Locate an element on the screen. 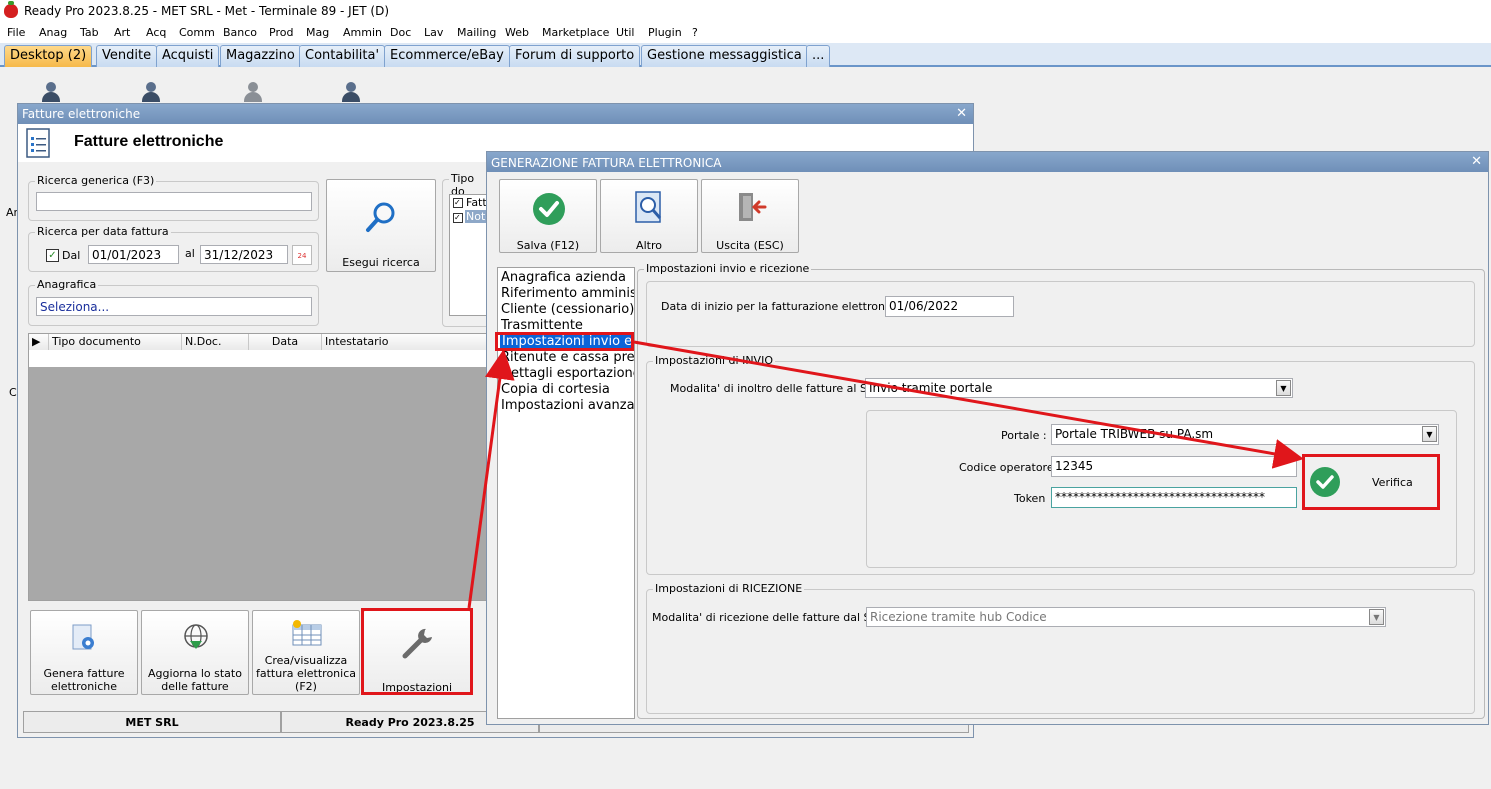 The image size is (1491, 789). tab-desktop: Desktop (2) is located at coordinates (48, 56).